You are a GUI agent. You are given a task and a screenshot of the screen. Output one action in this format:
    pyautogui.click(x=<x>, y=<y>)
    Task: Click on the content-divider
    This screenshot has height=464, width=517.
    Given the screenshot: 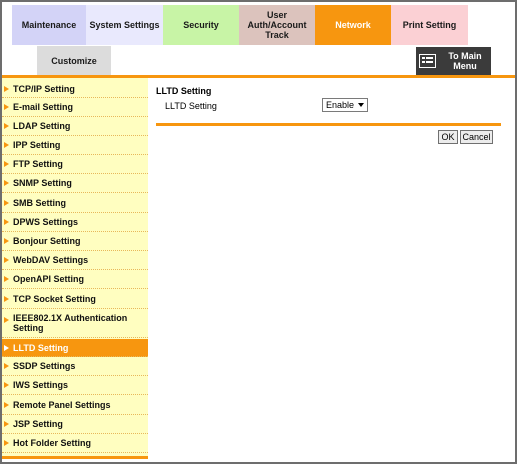 What is the action you would take?
    pyautogui.click(x=328, y=124)
    